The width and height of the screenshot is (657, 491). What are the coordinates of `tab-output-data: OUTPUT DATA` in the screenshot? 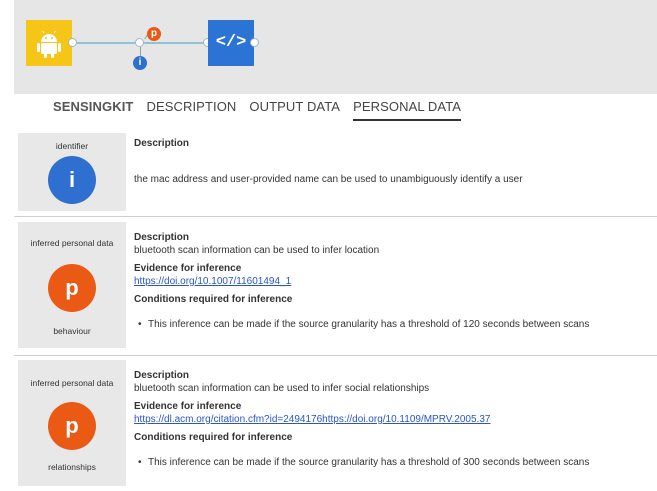 It's located at (294, 110).